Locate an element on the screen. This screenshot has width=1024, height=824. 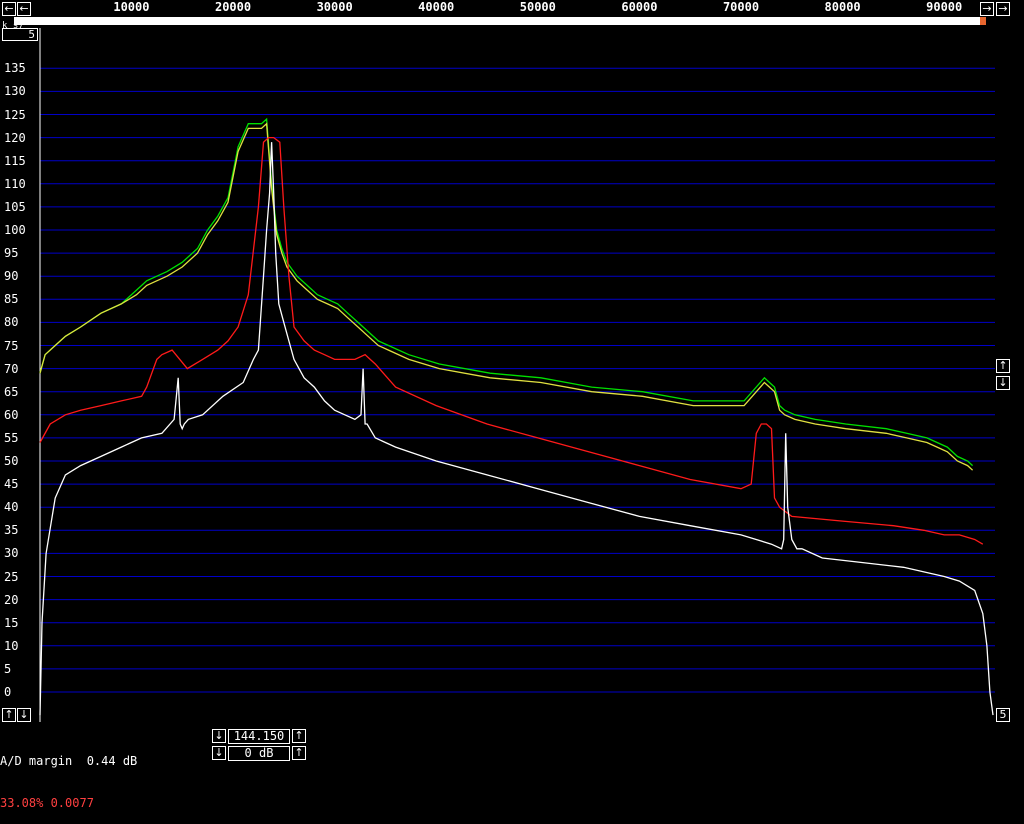
y-tick-label: 5 is located at coordinates (8, 668).